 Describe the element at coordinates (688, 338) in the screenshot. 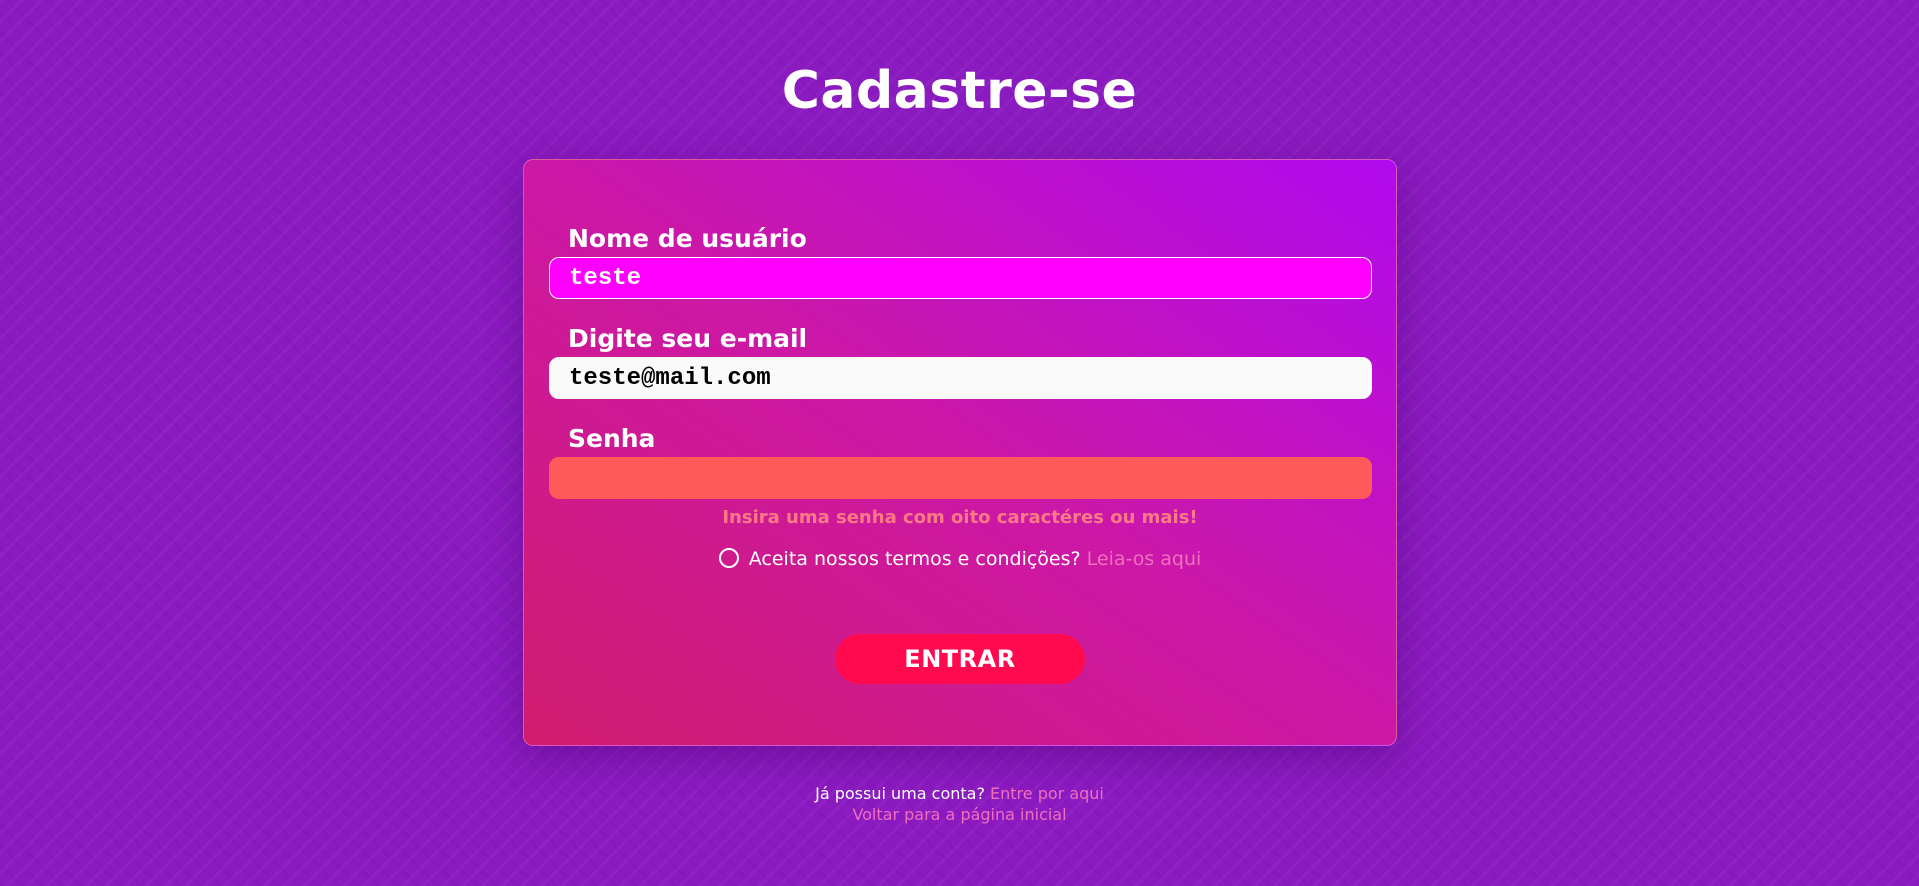

I see `email-label: Digite seu e-mail` at that location.